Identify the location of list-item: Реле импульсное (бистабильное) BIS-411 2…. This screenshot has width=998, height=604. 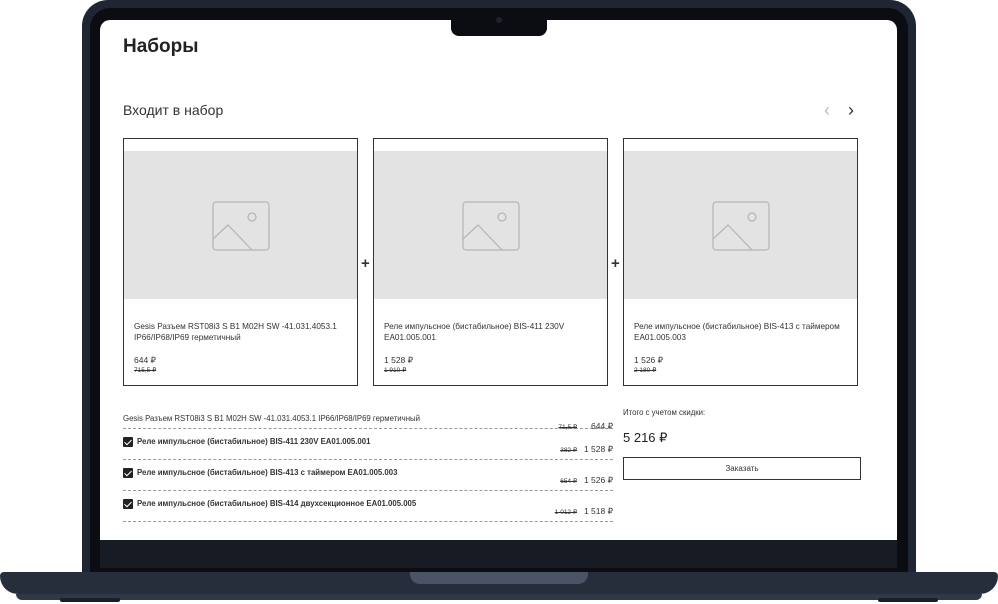
(368, 444).